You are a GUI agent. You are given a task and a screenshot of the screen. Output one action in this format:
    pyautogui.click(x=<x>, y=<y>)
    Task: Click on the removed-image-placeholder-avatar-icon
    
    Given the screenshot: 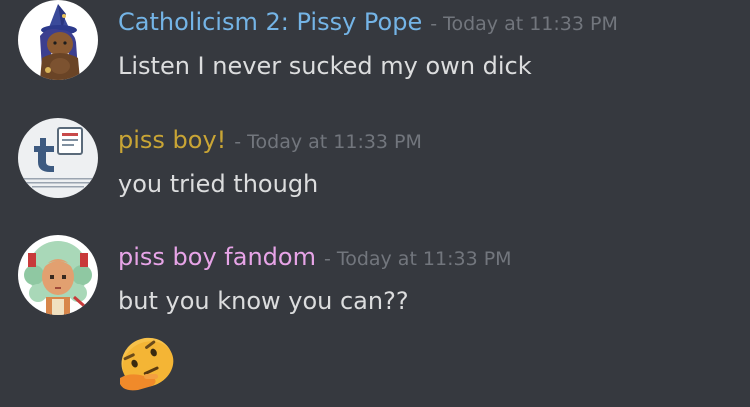 What is the action you would take?
    pyautogui.click(x=58, y=158)
    